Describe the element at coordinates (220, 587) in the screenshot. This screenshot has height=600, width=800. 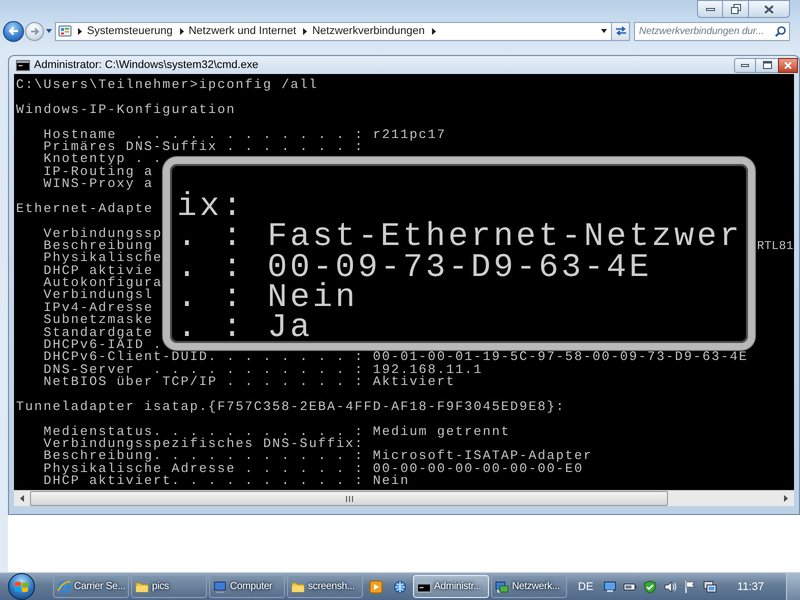
I see `computer-icon` at that location.